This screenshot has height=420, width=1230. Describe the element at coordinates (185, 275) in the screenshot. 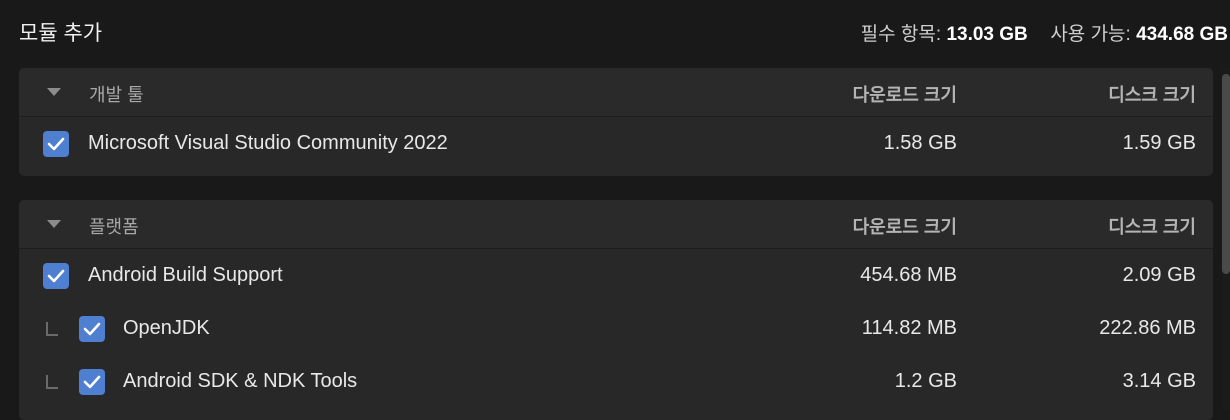

I see `module-label: Android Build Support` at that location.